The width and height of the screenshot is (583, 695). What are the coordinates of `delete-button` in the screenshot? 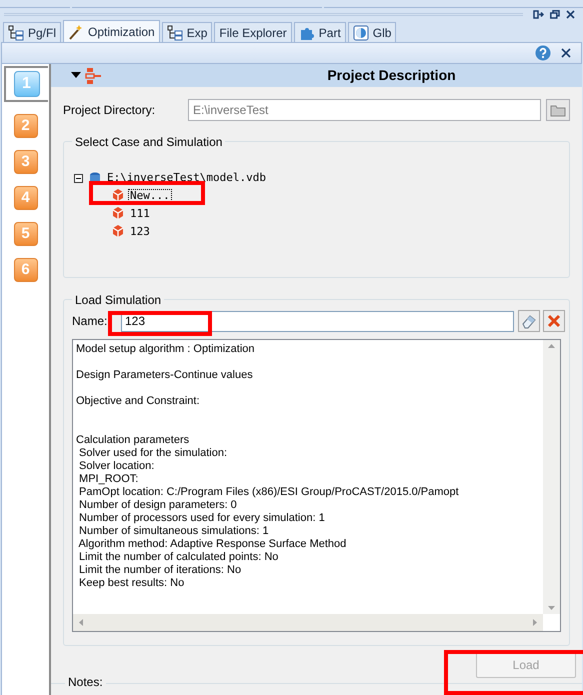 It's located at (554, 321).